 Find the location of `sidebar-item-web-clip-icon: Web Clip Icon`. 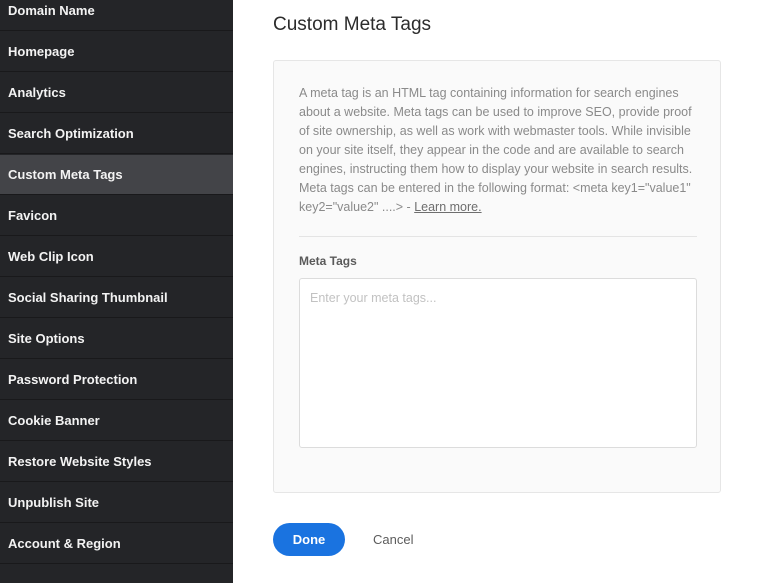

sidebar-item-web-clip-icon: Web Clip Icon is located at coordinates (116, 257).